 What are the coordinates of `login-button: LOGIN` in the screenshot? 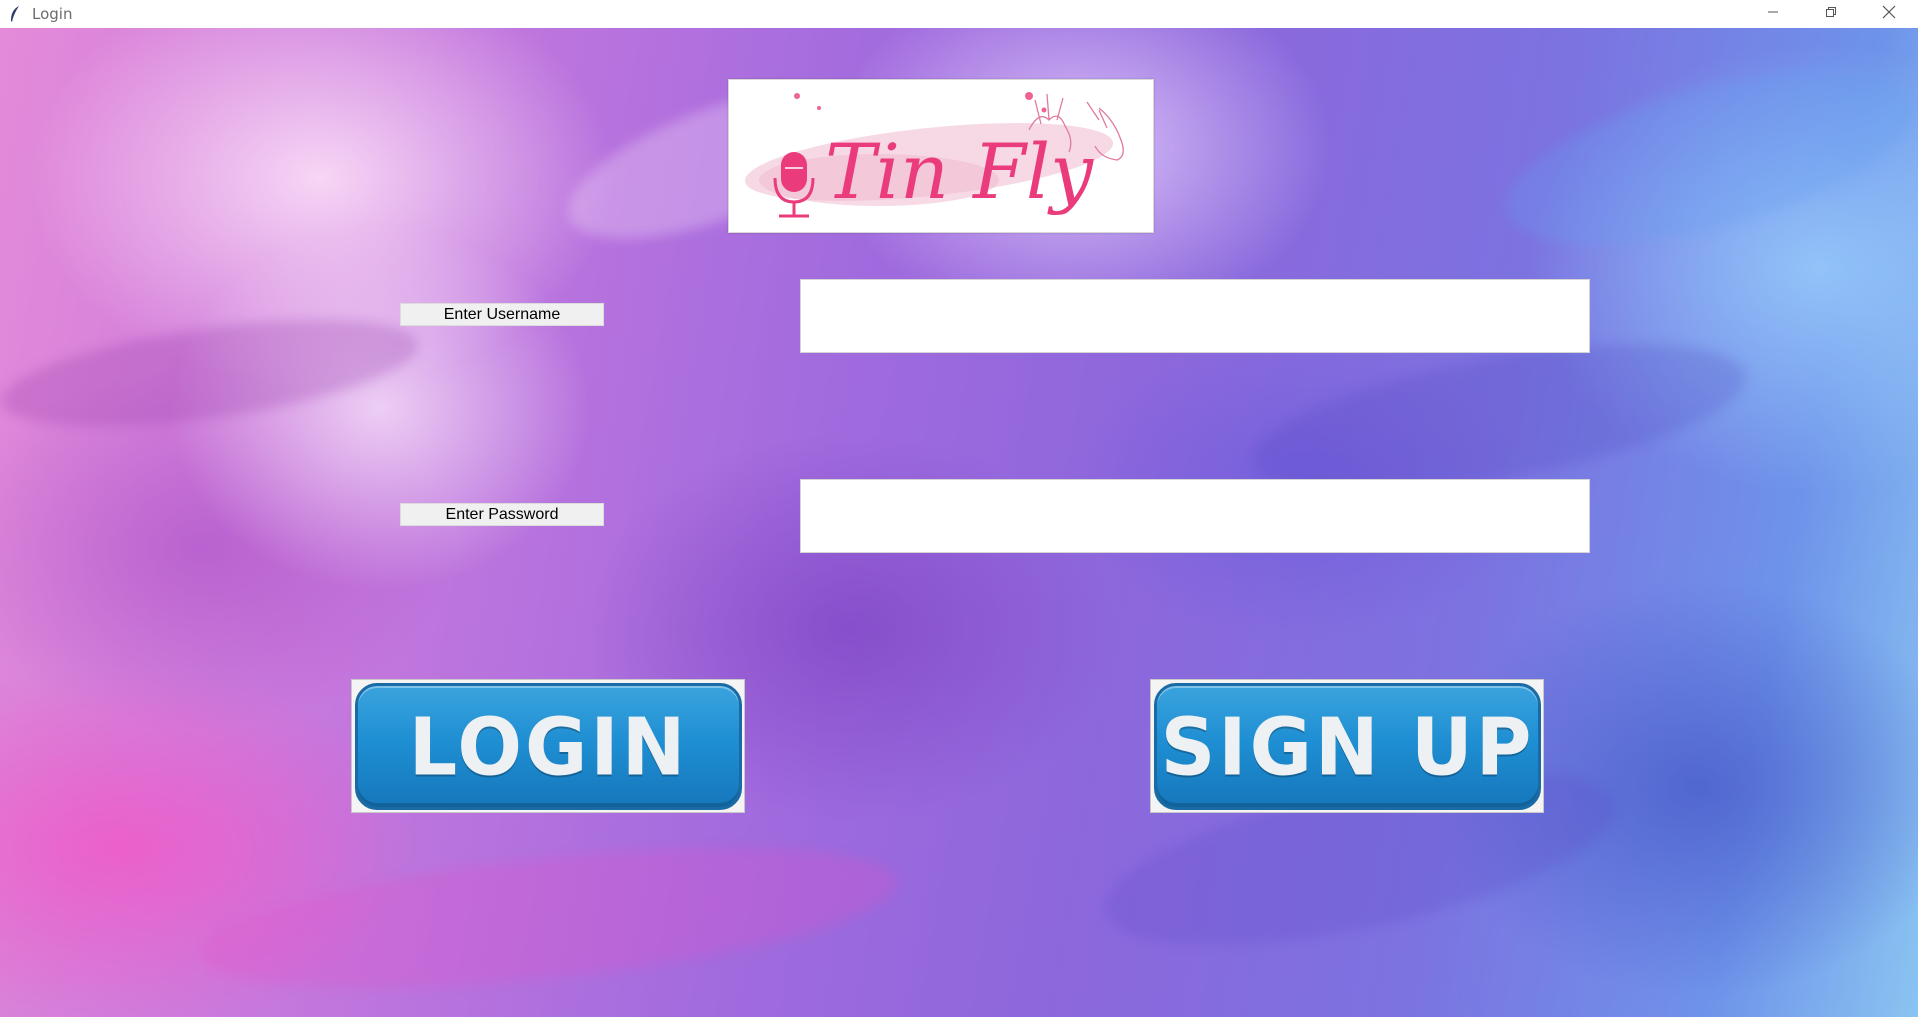 It's located at (548, 746).